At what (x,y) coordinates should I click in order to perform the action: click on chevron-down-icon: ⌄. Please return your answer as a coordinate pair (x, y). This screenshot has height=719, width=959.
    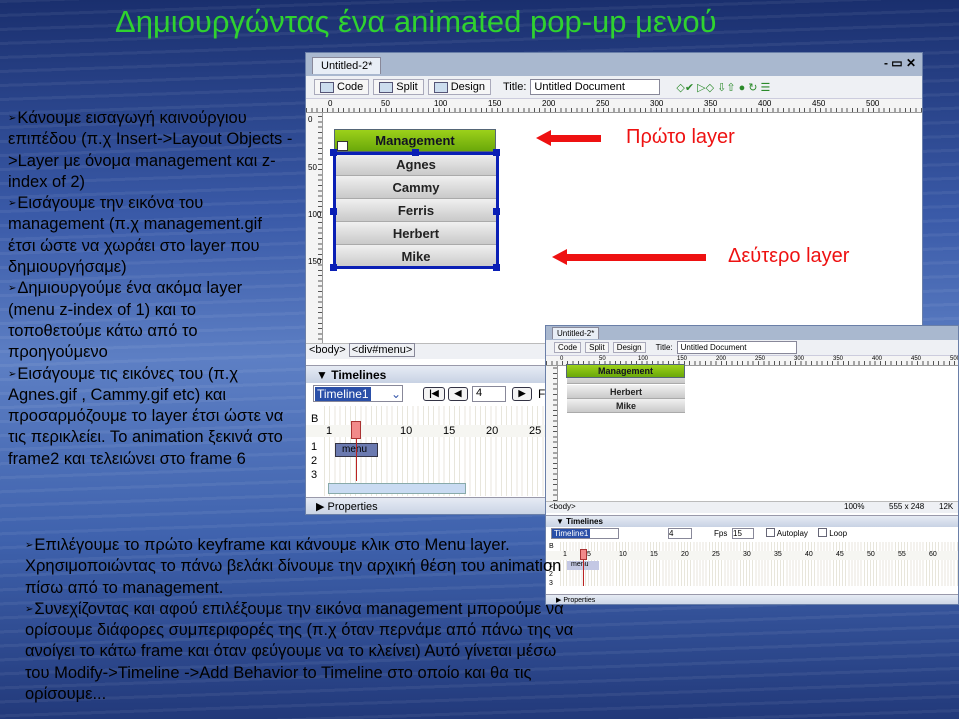
    Looking at the image, I should click on (395, 394).